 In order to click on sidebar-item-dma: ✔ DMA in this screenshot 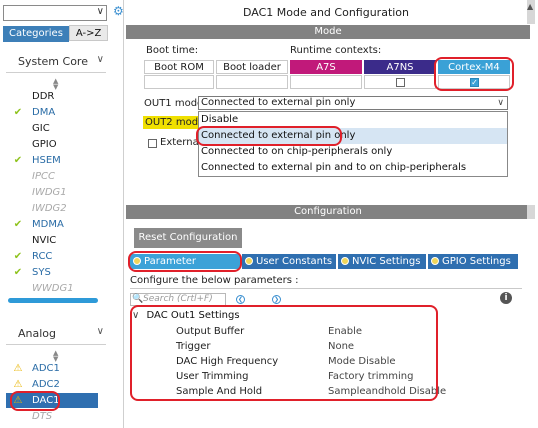, I will do `click(52, 112)`.